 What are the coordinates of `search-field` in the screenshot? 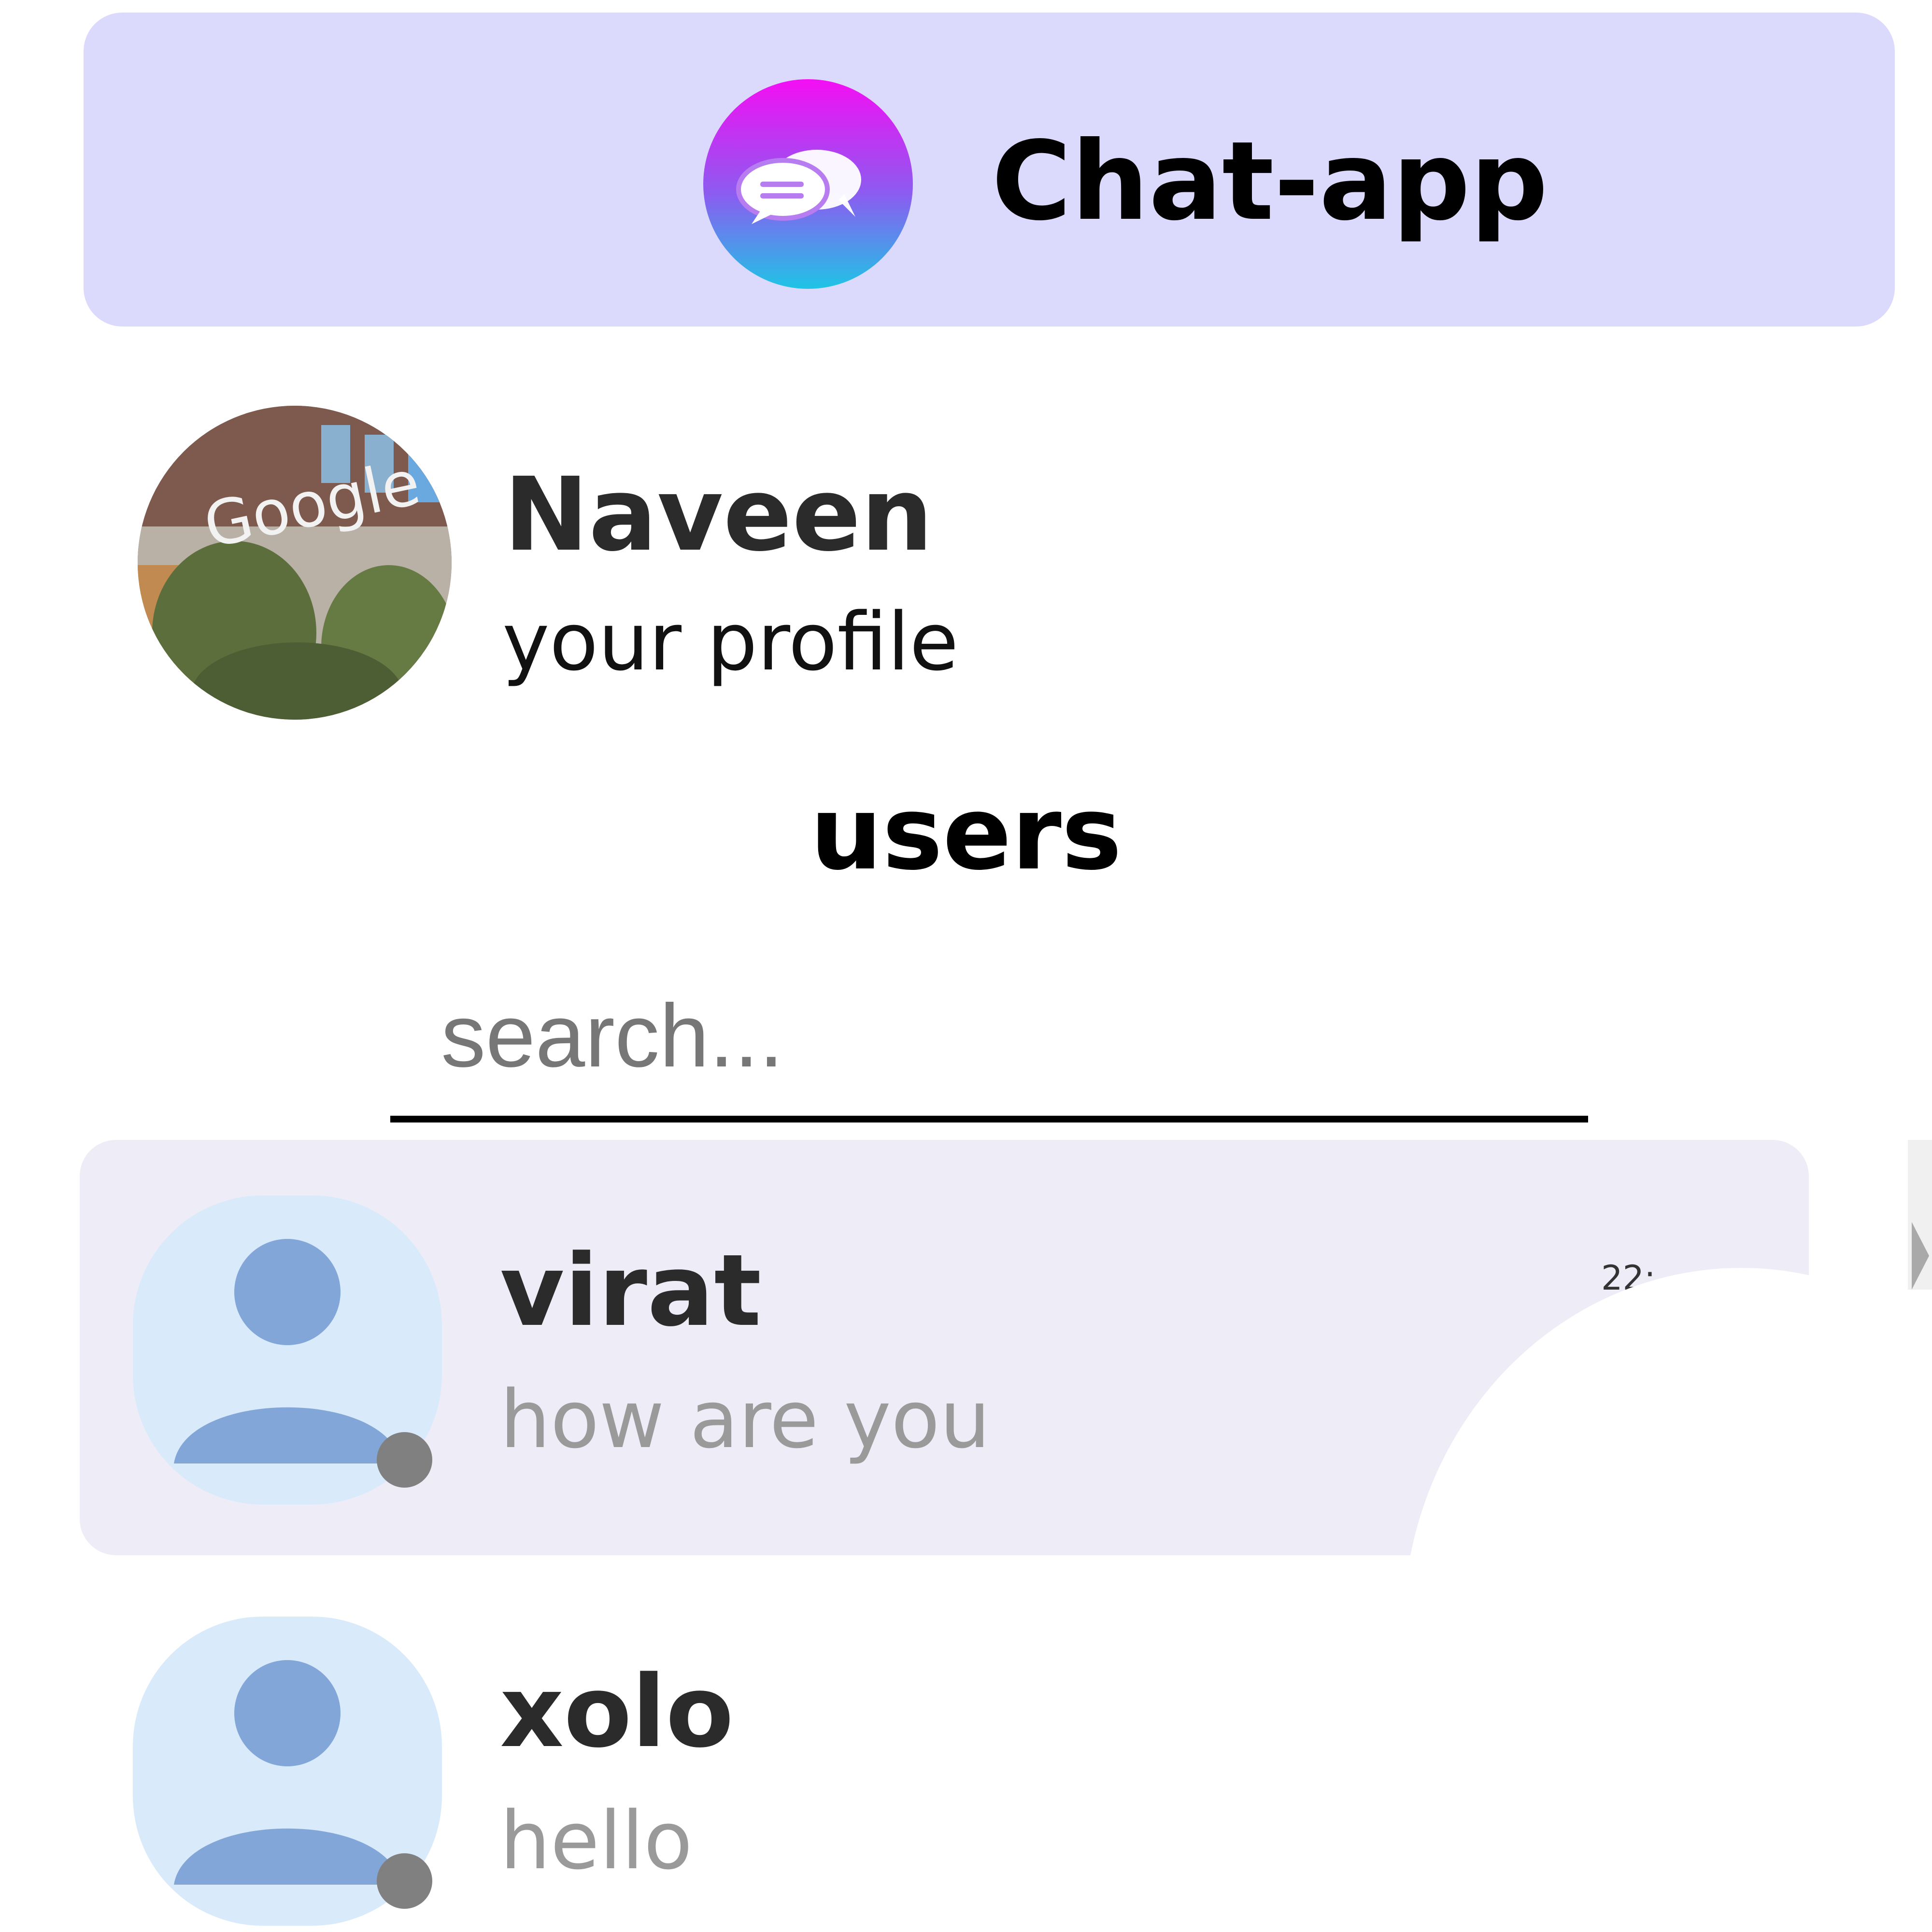 It's located at (989, 1039).